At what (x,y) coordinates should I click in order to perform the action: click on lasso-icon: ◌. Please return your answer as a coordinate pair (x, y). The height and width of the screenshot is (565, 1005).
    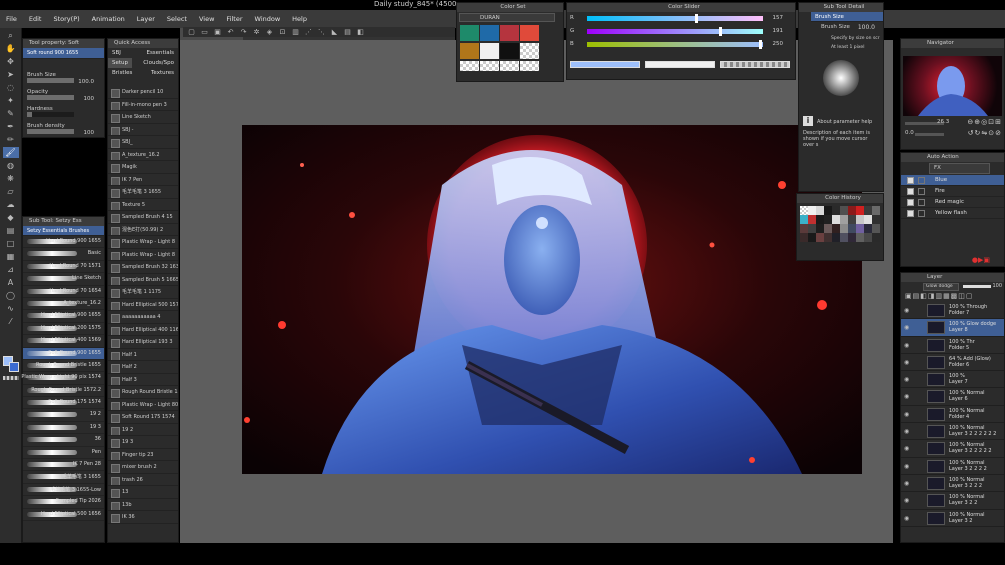
    Looking at the image, I should click on (11, 87).